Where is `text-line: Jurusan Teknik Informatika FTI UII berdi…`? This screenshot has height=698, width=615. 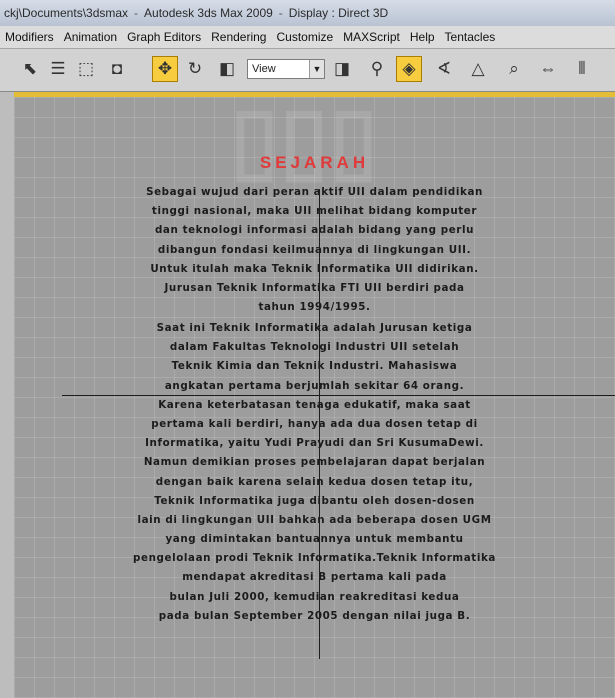 text-line: Jurusan Teknik Informatika FTI UII berdi… is located at coordinates (314, 287).